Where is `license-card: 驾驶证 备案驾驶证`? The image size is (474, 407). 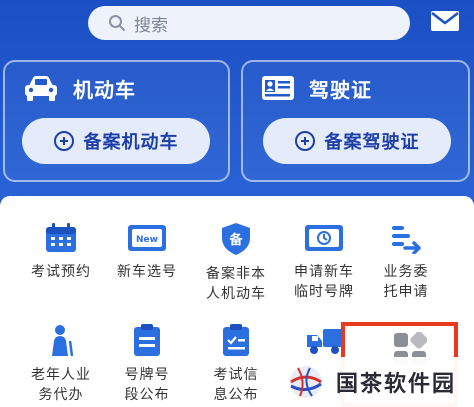 license-card: 驾驶证 备案驾驶证 is located at coordinates (355, 121).